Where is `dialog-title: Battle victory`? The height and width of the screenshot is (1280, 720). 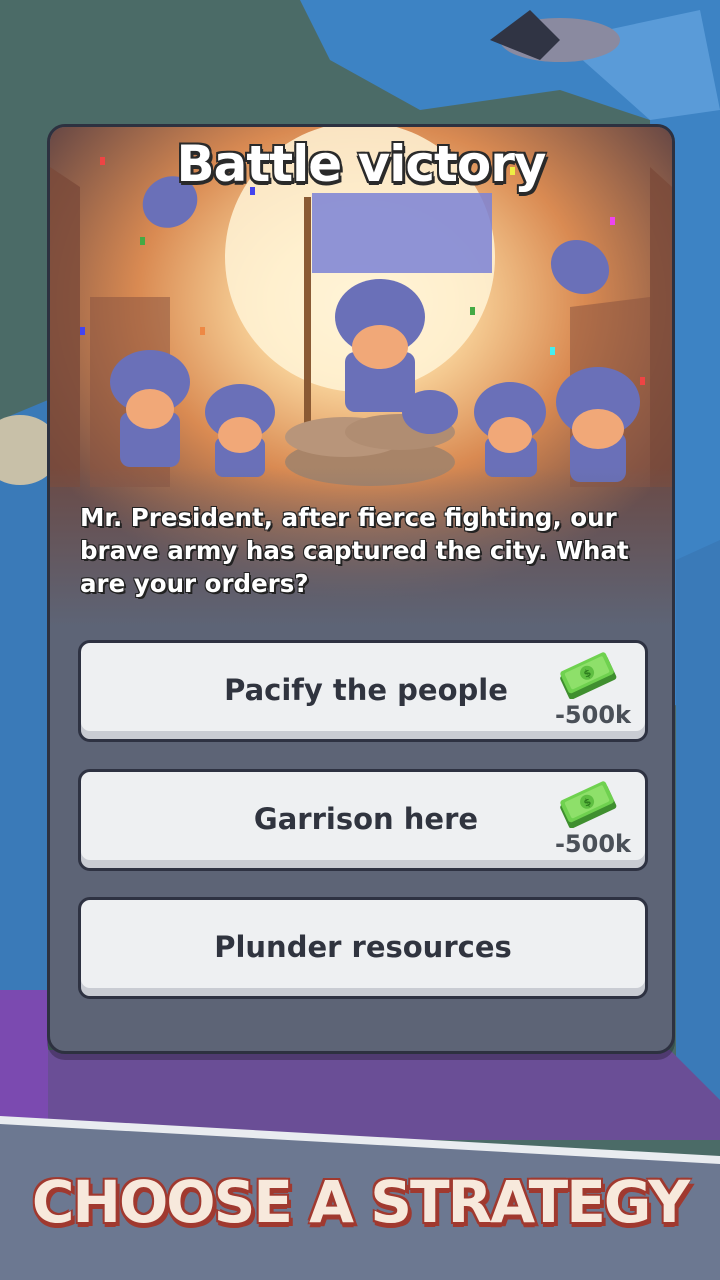 dialog-title: Battle victory is located at coordinates (361, 164).